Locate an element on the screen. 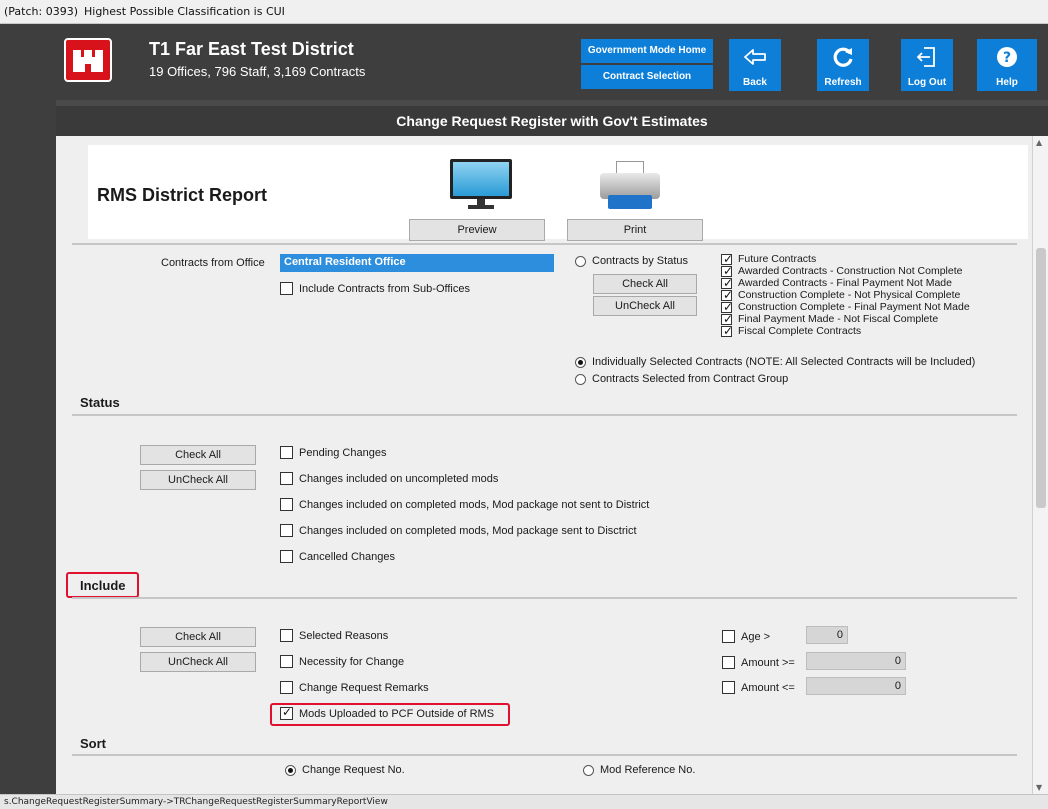 The image size is (1048, 809). status-option-1-label: Changes included on uncompleted mods is located at coordinates (399, 478).